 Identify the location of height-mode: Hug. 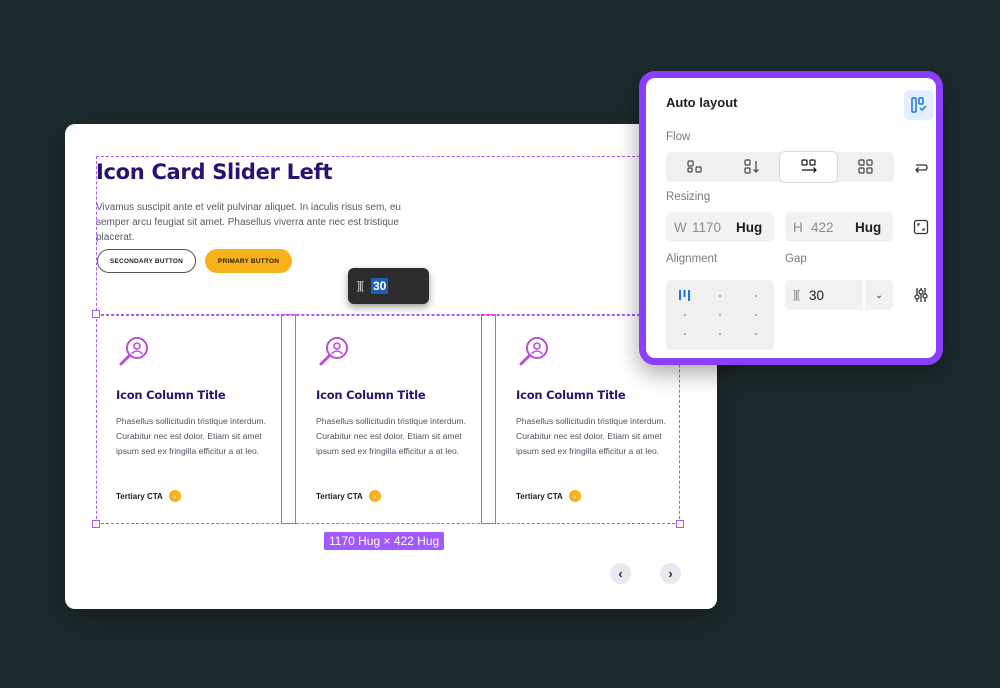
(868, 227).